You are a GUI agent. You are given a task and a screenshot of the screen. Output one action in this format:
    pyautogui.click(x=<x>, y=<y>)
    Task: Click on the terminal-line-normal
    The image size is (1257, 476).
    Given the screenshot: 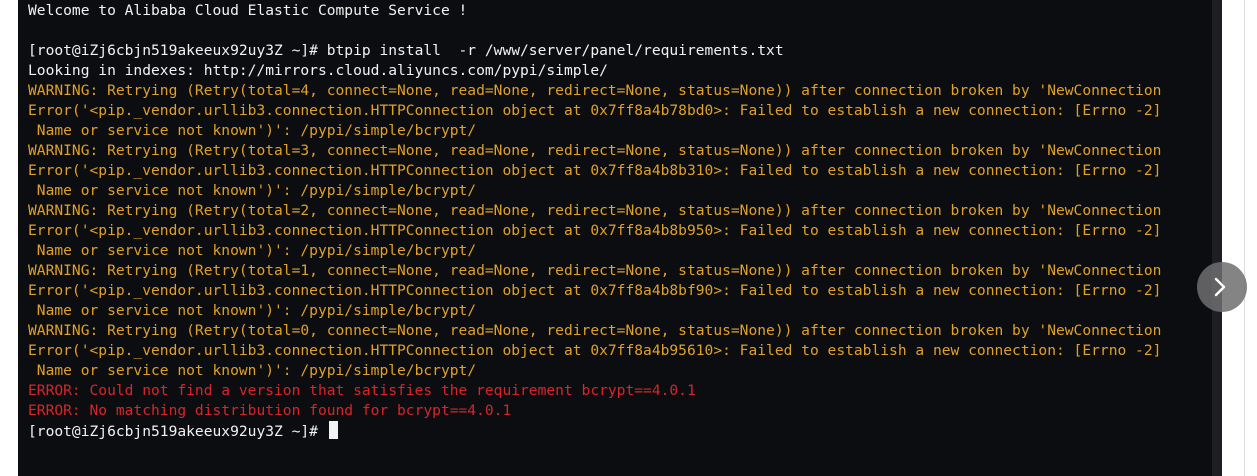 What is the action you would take?
    pyautogui.click(x=620, y=31)
    